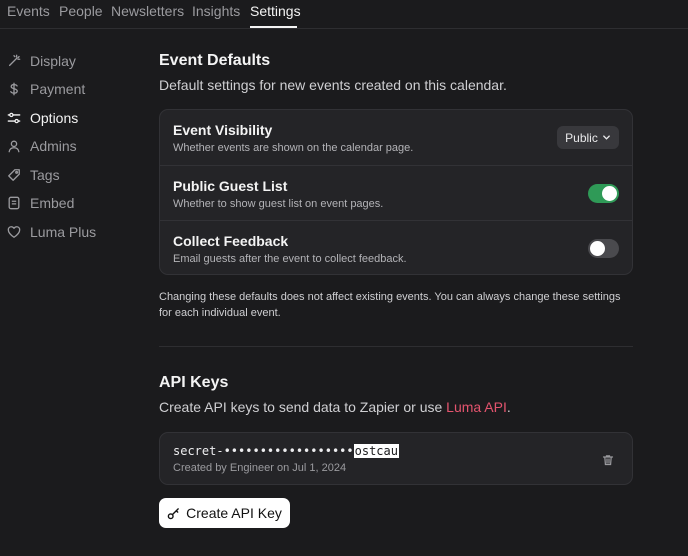 The width and height of the screenshot is (688, 556). What do you see at coordinates (216, 11) in the screenshot?
I see `tab-insights: Insights` at bounding box center [216, 11].